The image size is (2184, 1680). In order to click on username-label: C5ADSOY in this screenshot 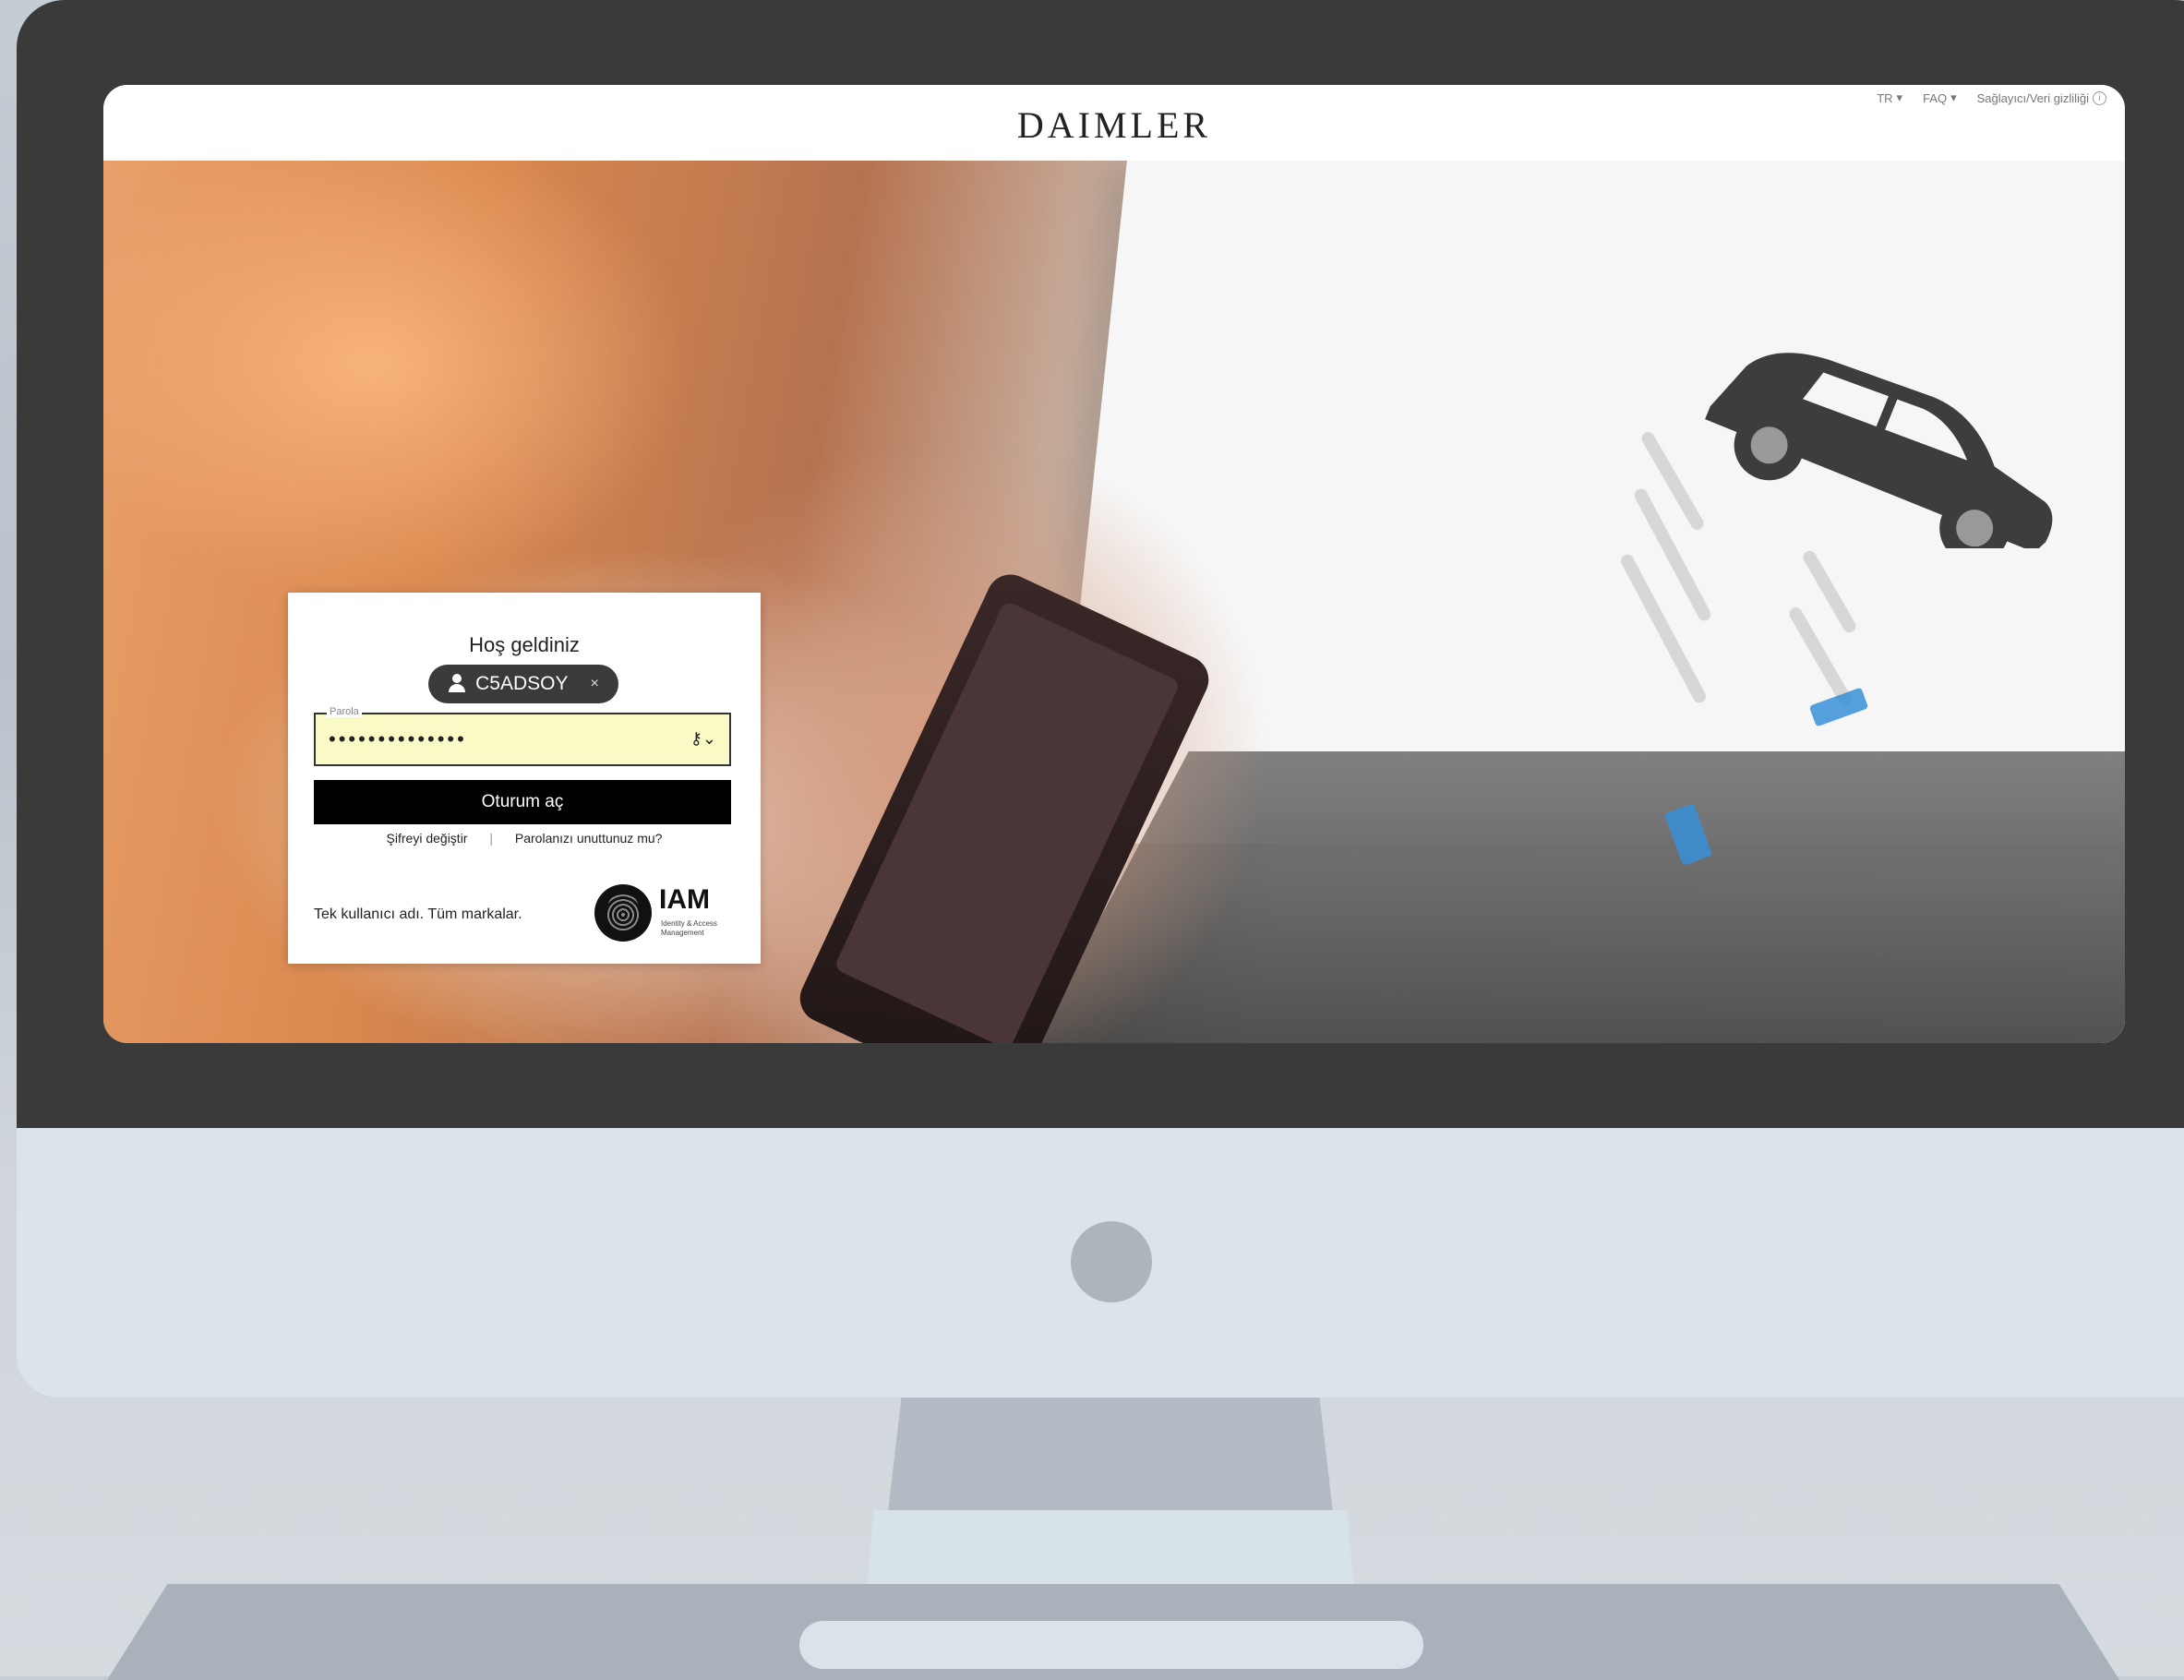, I will do `click(522, 683)`.